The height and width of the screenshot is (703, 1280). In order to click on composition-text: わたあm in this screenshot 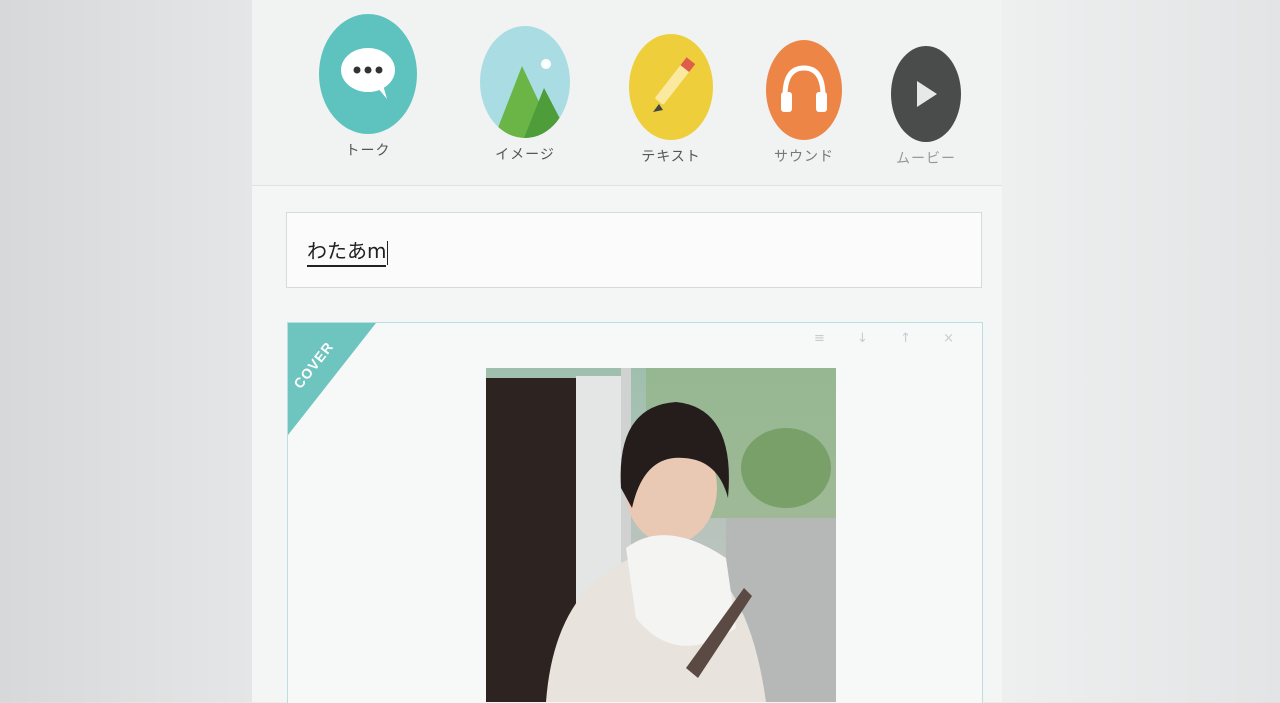, I will do `click(348, 251)`.